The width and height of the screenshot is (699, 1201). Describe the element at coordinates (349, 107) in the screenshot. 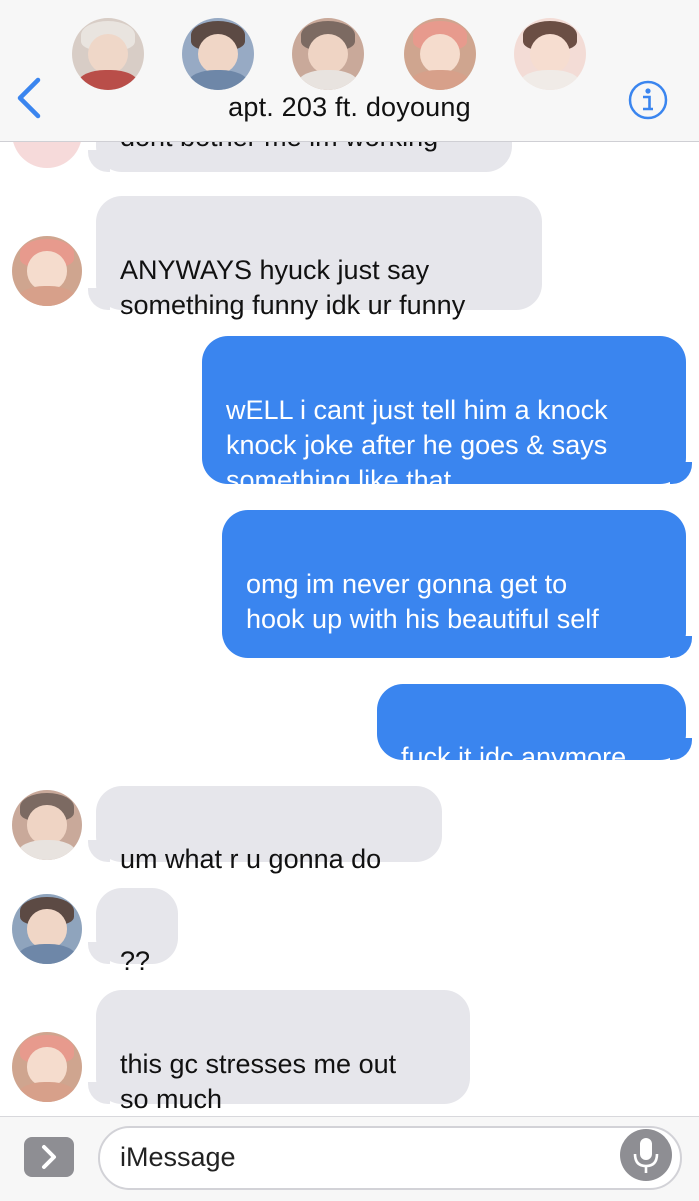

I see `conversation-title: apt. 203 ft. doyoung` at that location.